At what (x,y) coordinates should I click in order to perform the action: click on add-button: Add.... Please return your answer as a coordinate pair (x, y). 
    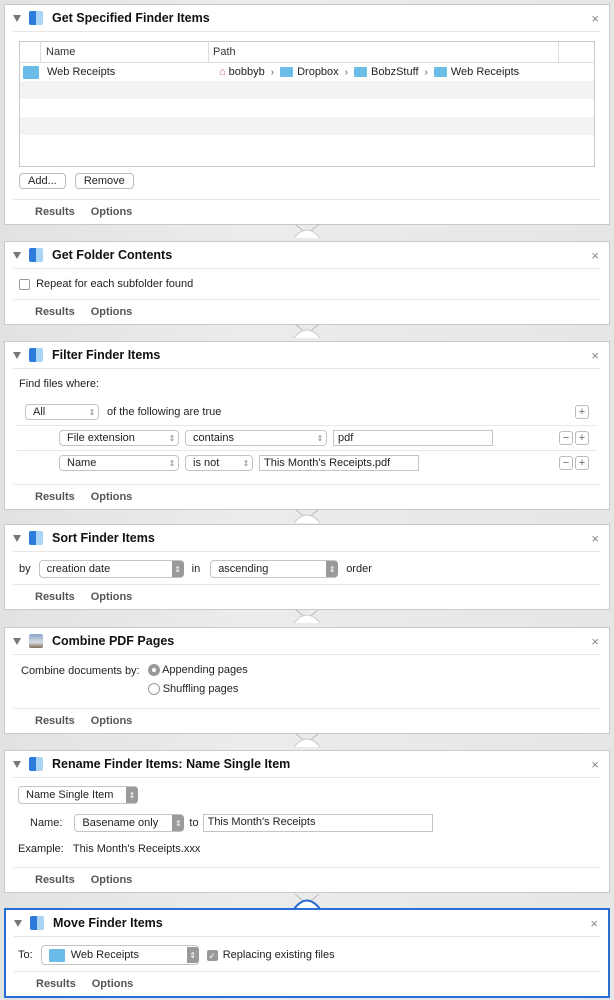
    Looking at the image, I should click on (42, 181).